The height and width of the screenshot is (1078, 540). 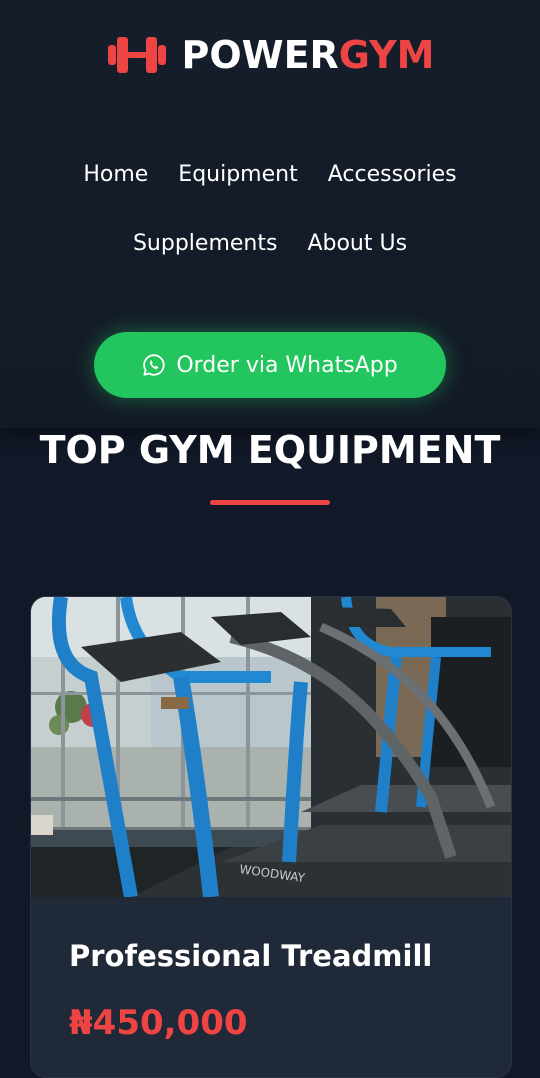 I want to click on nav-link-home: Home, so click(x=115, y=175).